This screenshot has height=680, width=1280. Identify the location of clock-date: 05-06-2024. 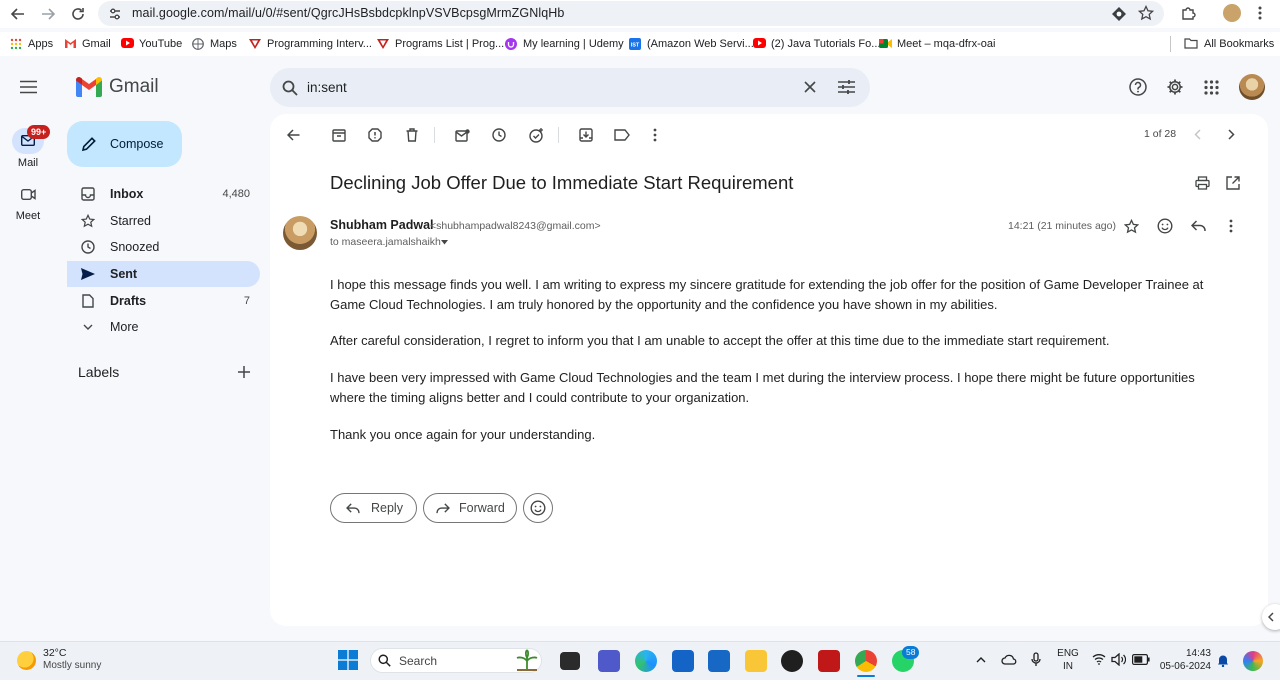
(1185, 666).